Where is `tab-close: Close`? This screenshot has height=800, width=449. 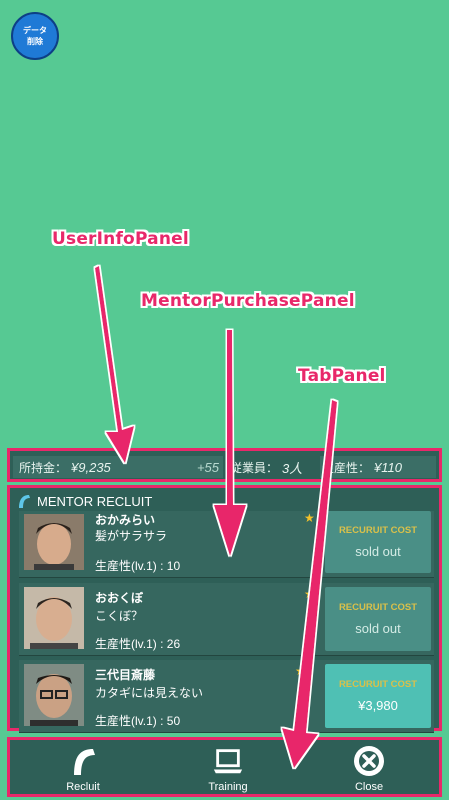 tab-close: Close is located at coordinates (369, 770).